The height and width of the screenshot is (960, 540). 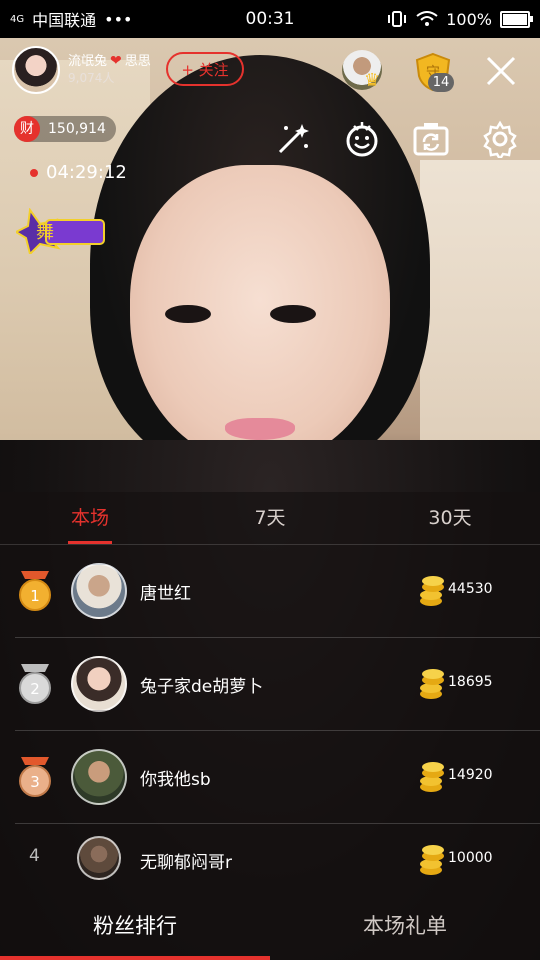 I want to click on period-tabs: 本场 7天 30天, so click(x=270, y=518).